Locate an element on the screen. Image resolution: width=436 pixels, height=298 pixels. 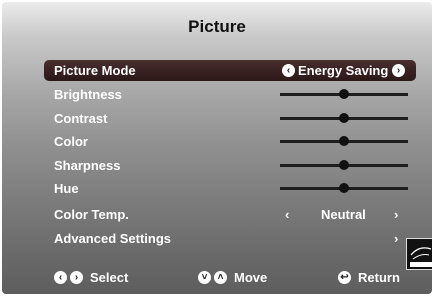
hue-slider is located at coordinates (344, 188).